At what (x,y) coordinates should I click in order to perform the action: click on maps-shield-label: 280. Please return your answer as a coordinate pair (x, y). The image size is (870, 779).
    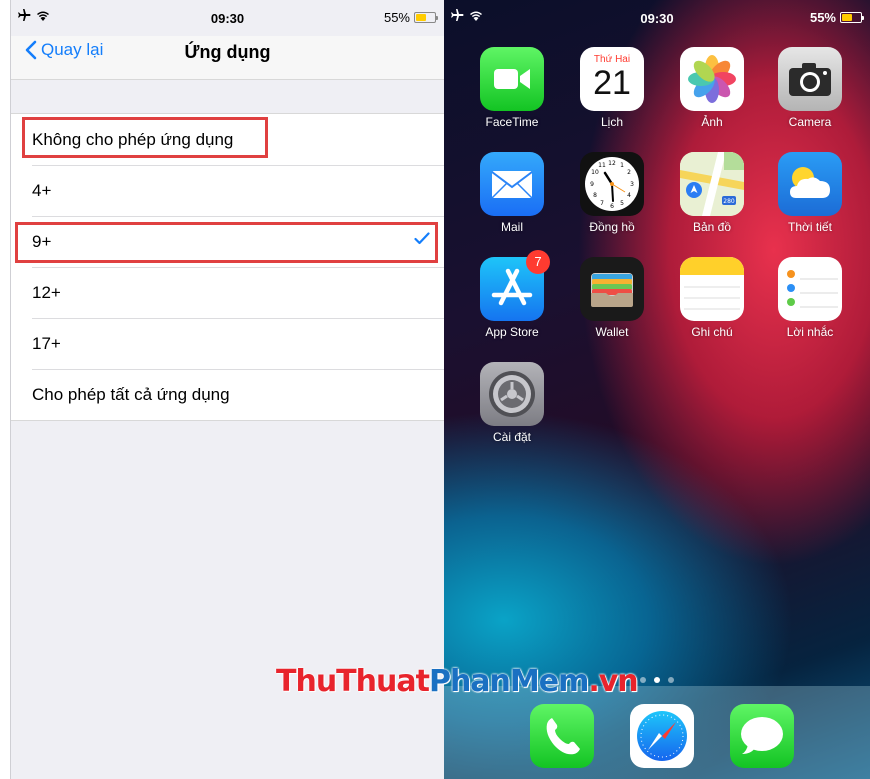
    Looking at the image, I should click on (729, 201).